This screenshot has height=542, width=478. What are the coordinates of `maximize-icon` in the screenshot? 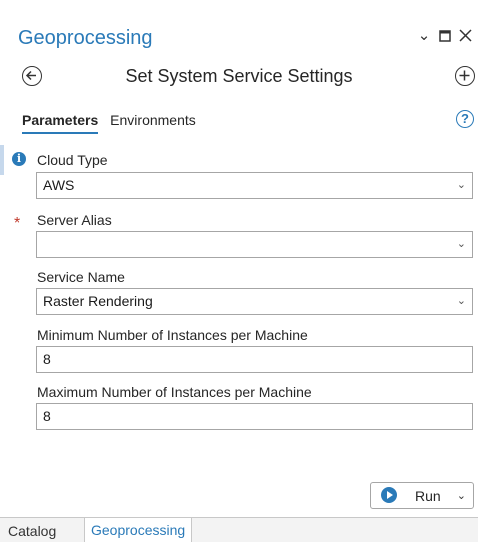 It's located at (445, 36).